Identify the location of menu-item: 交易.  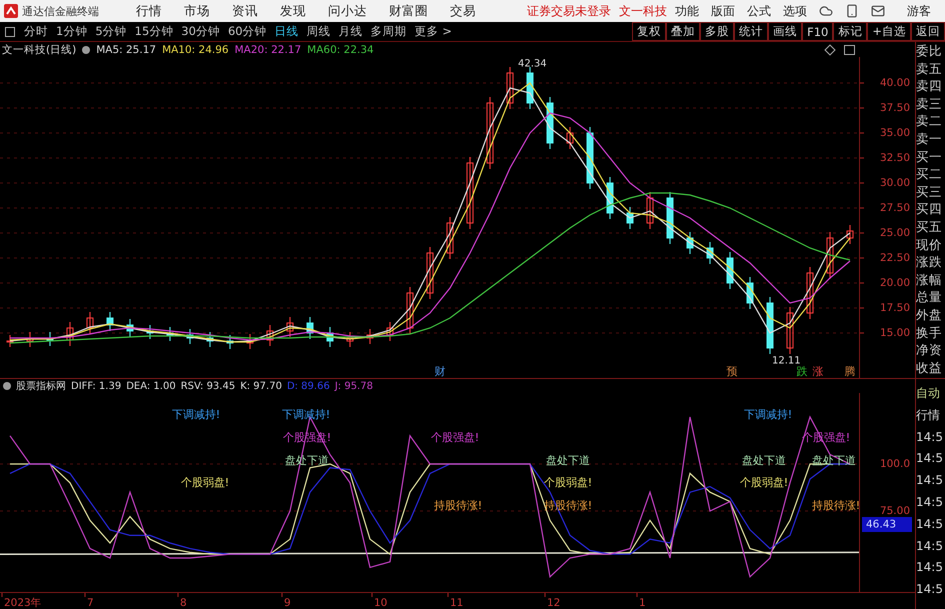
(463, 11).